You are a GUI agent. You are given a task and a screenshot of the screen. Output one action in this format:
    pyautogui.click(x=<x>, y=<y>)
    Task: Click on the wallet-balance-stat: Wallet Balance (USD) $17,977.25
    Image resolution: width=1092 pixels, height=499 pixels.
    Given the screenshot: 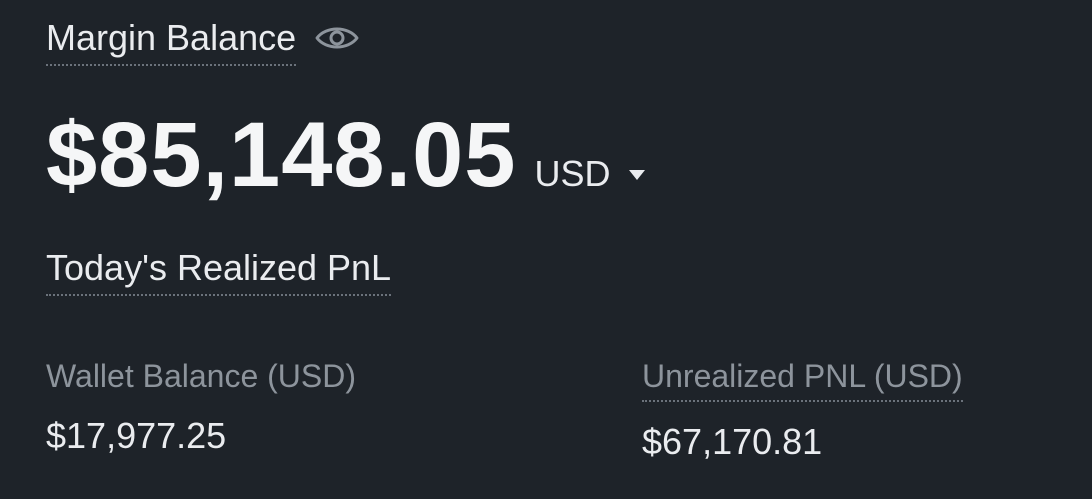 What is the action you would take?
    pyautogui.click(x=201, y=407)
    